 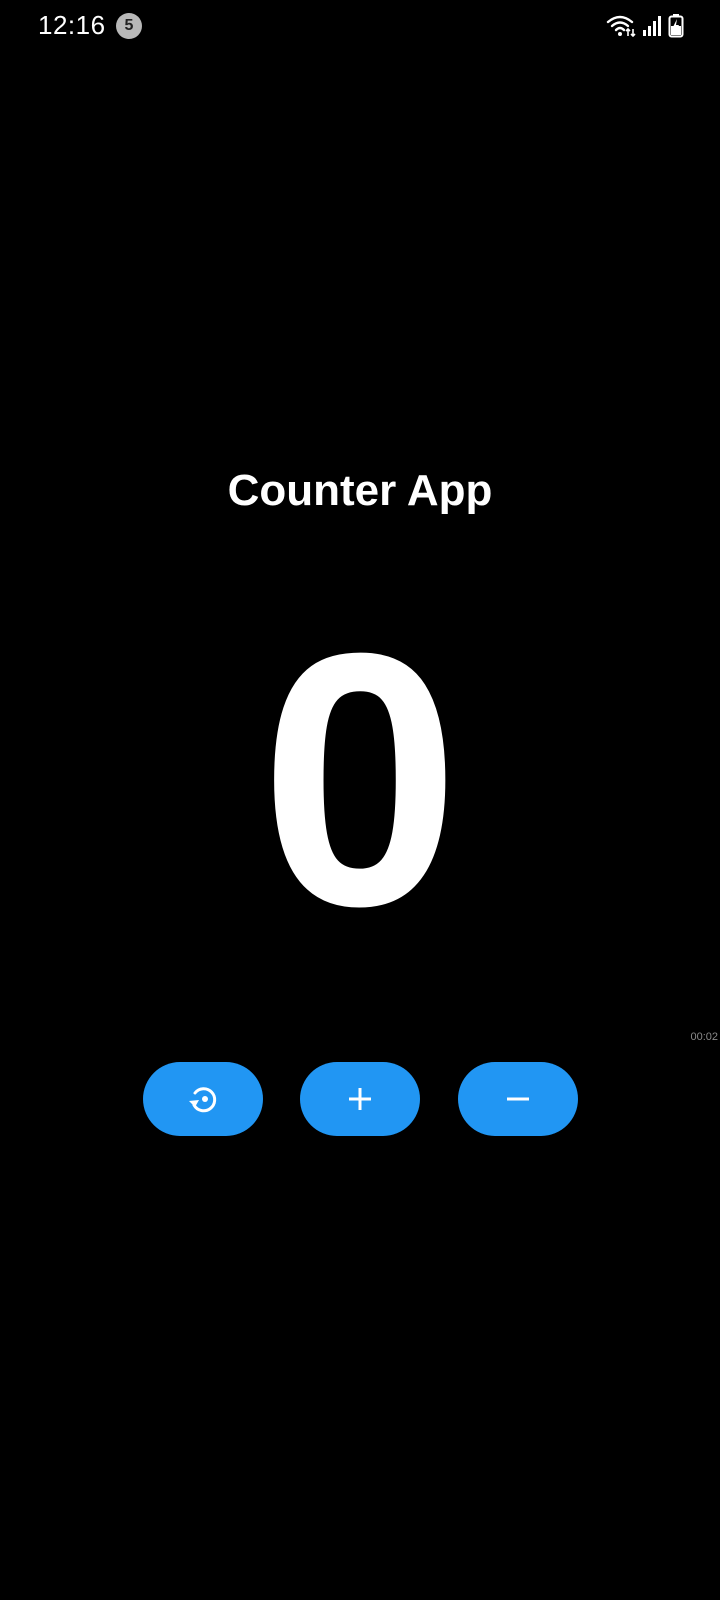 I want to click on counter-value: 0, so click(x=360, y=780).